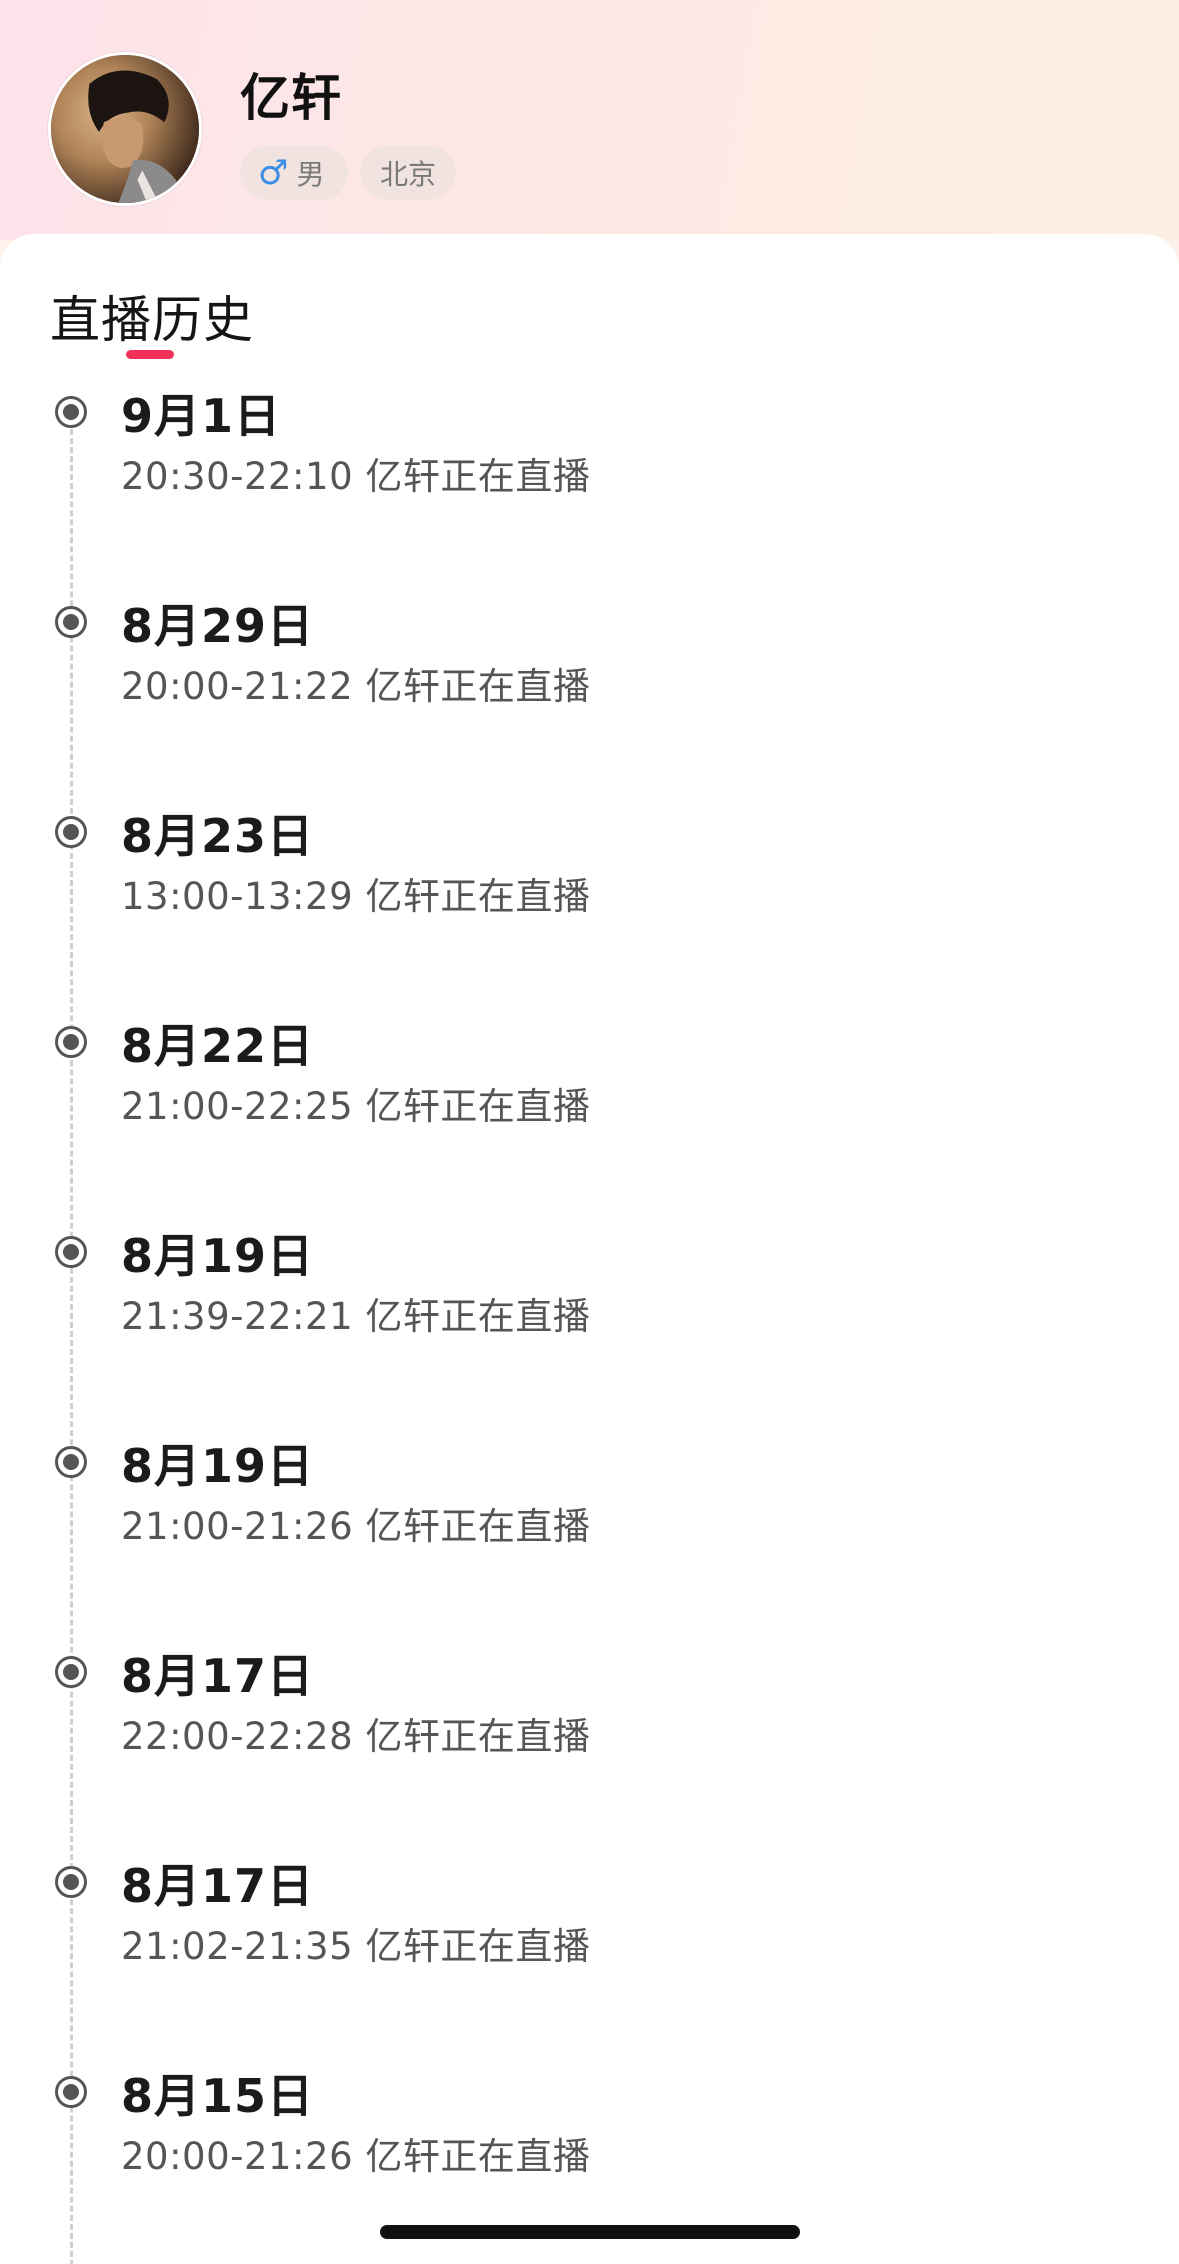 The width and height of the screenshot is (1179, 2264). Describe the element at coordinates (356, 1736) in the screenshot. I see `entry-desc: 22:00-22:28 亿轩正在直播` at that location.